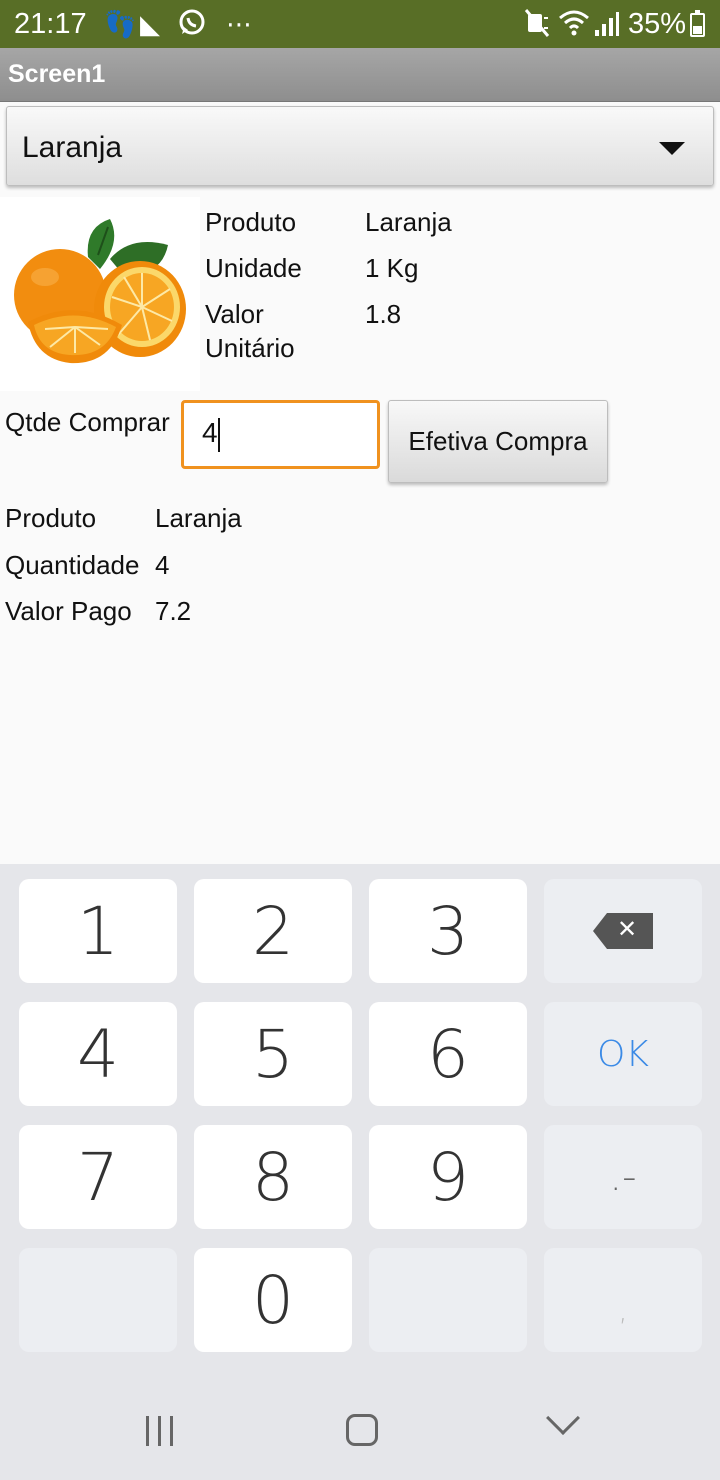  I want to click on navigation-bar, so click(360, 1428).